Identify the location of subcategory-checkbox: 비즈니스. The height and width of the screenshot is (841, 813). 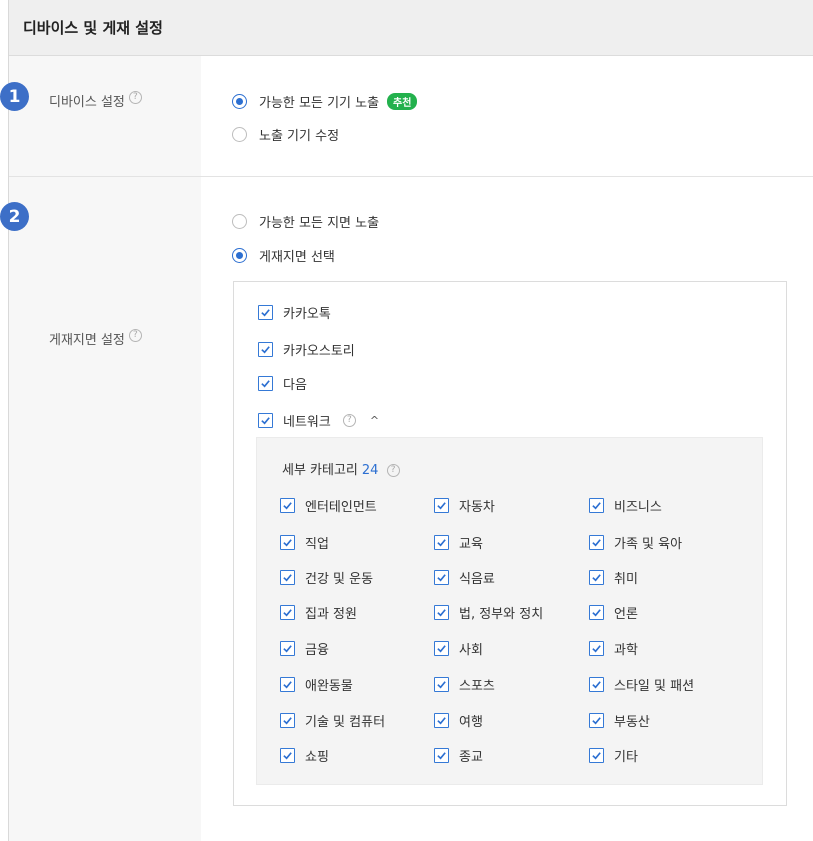
(625, 505).